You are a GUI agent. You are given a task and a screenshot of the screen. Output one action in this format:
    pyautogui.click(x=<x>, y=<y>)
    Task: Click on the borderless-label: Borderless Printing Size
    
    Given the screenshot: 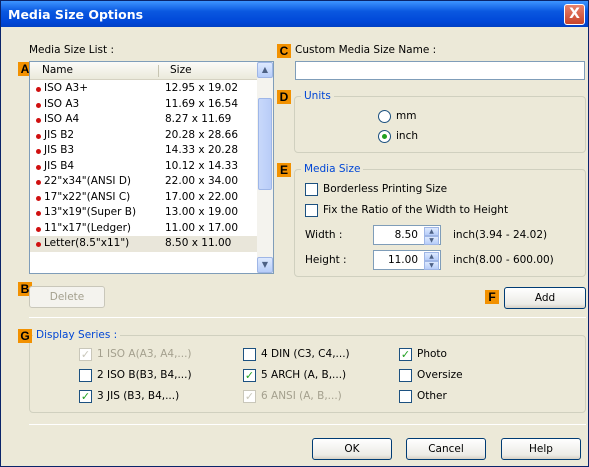 What is the action you would take?
    pyautogui.click(x=385, y=189)
    